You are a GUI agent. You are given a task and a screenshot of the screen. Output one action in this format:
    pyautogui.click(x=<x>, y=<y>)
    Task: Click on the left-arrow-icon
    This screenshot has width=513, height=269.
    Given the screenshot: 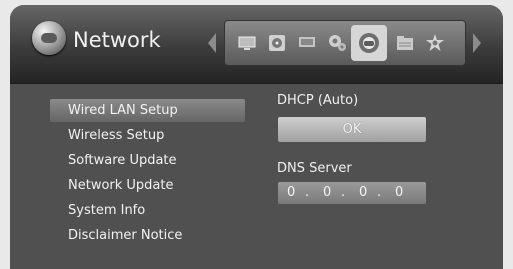 What is the action you would take?
    pyautogui.click(x=212, y=43)
    